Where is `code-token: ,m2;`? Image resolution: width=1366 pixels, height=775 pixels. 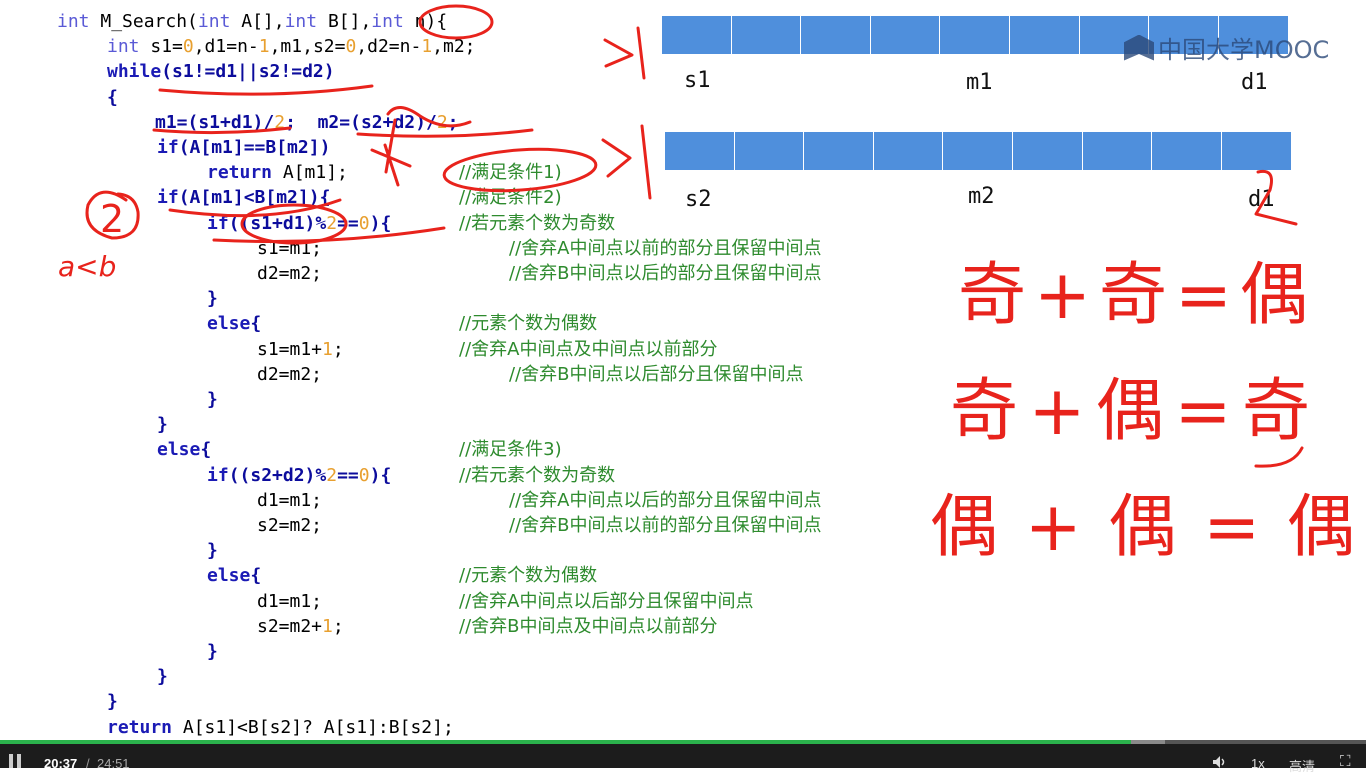
code-token: ,m2; is located at coordinates (454, 47).